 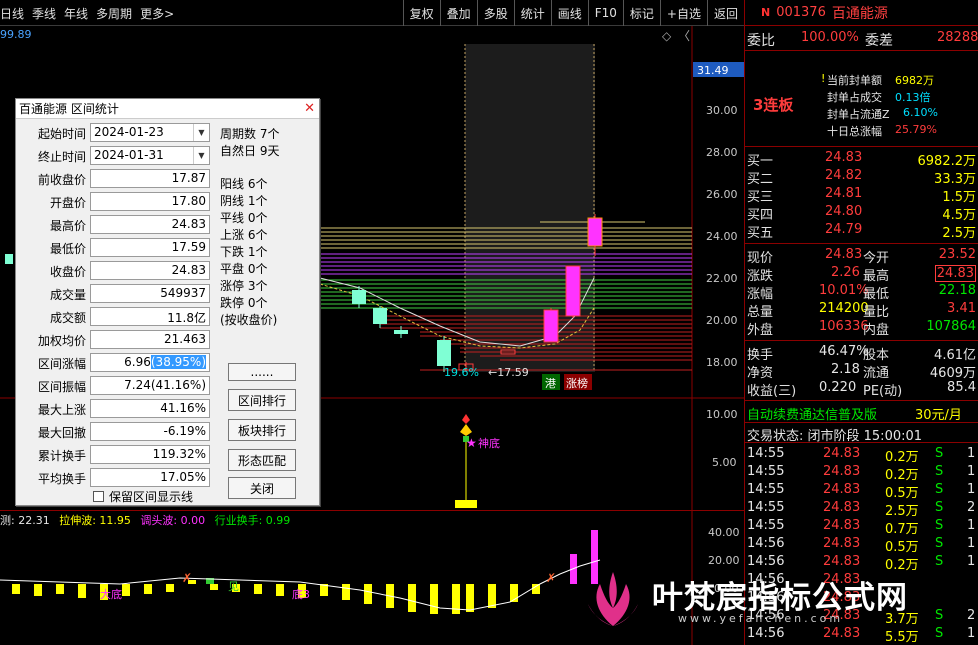 What do you see at coordinates (67, 318) in the screenshot?
I see `field-label: 成交额` at bounding box center [67, 318].